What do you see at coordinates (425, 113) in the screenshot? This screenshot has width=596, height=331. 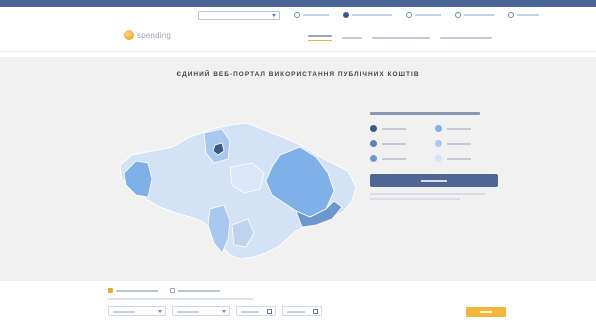 I see `legend-title` at bounding box center [425, 113].